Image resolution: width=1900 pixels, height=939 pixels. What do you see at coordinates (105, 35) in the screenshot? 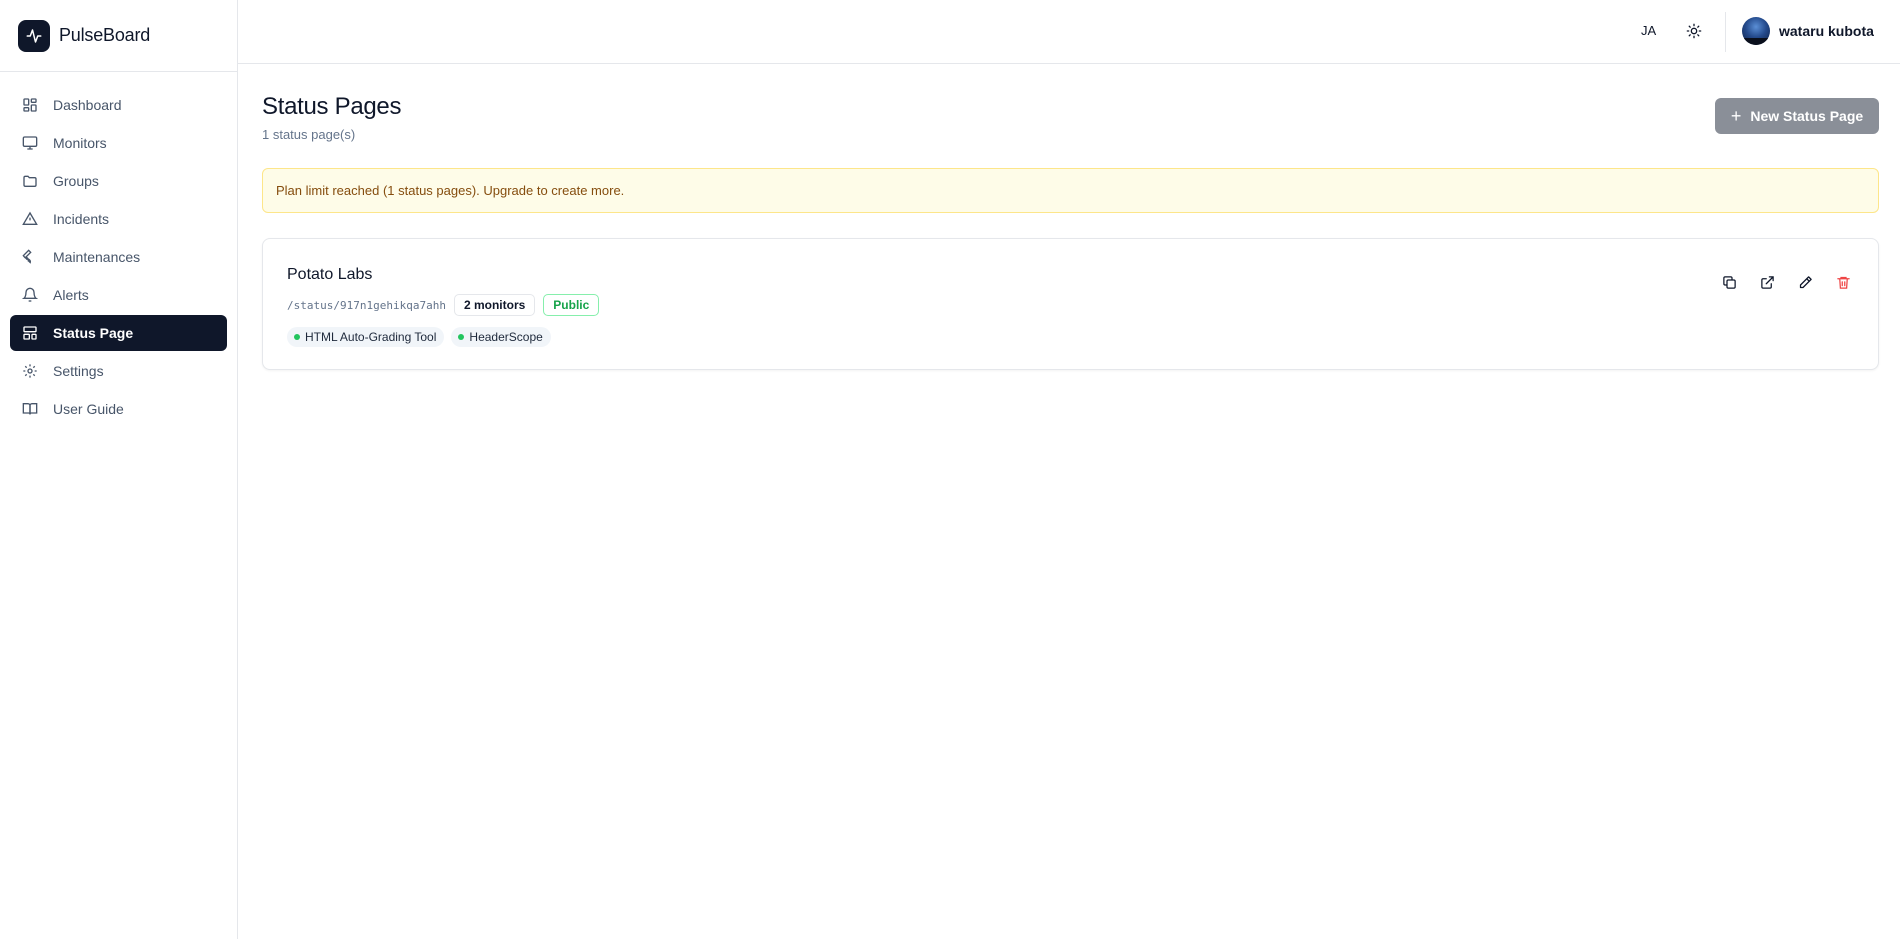
I see `app-name: PulseBoard` at bounding box center [105, 35].